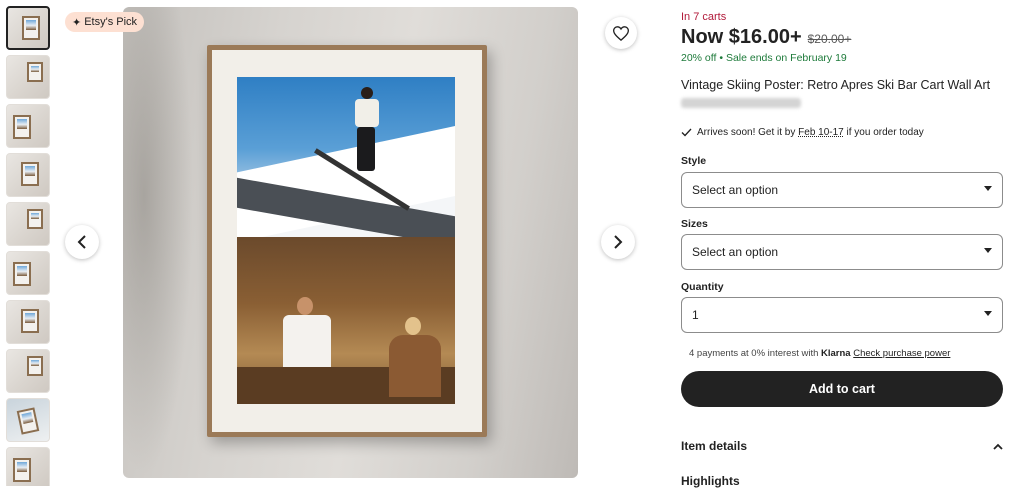 This screenshot has height=491, width=1024. I want to click on heart-icon, so click(621, 33).